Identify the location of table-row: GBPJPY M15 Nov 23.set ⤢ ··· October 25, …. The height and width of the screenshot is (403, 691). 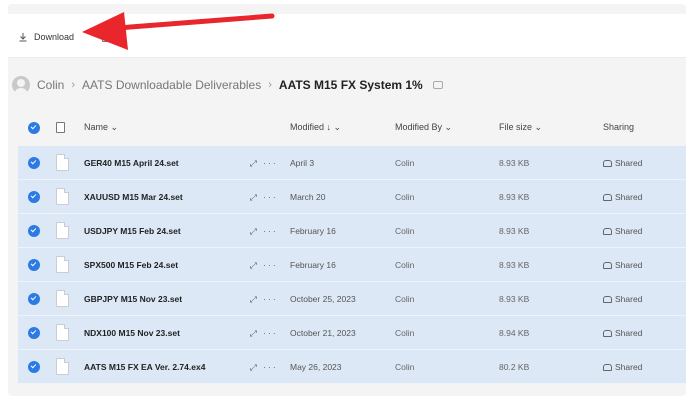
(352, 299).